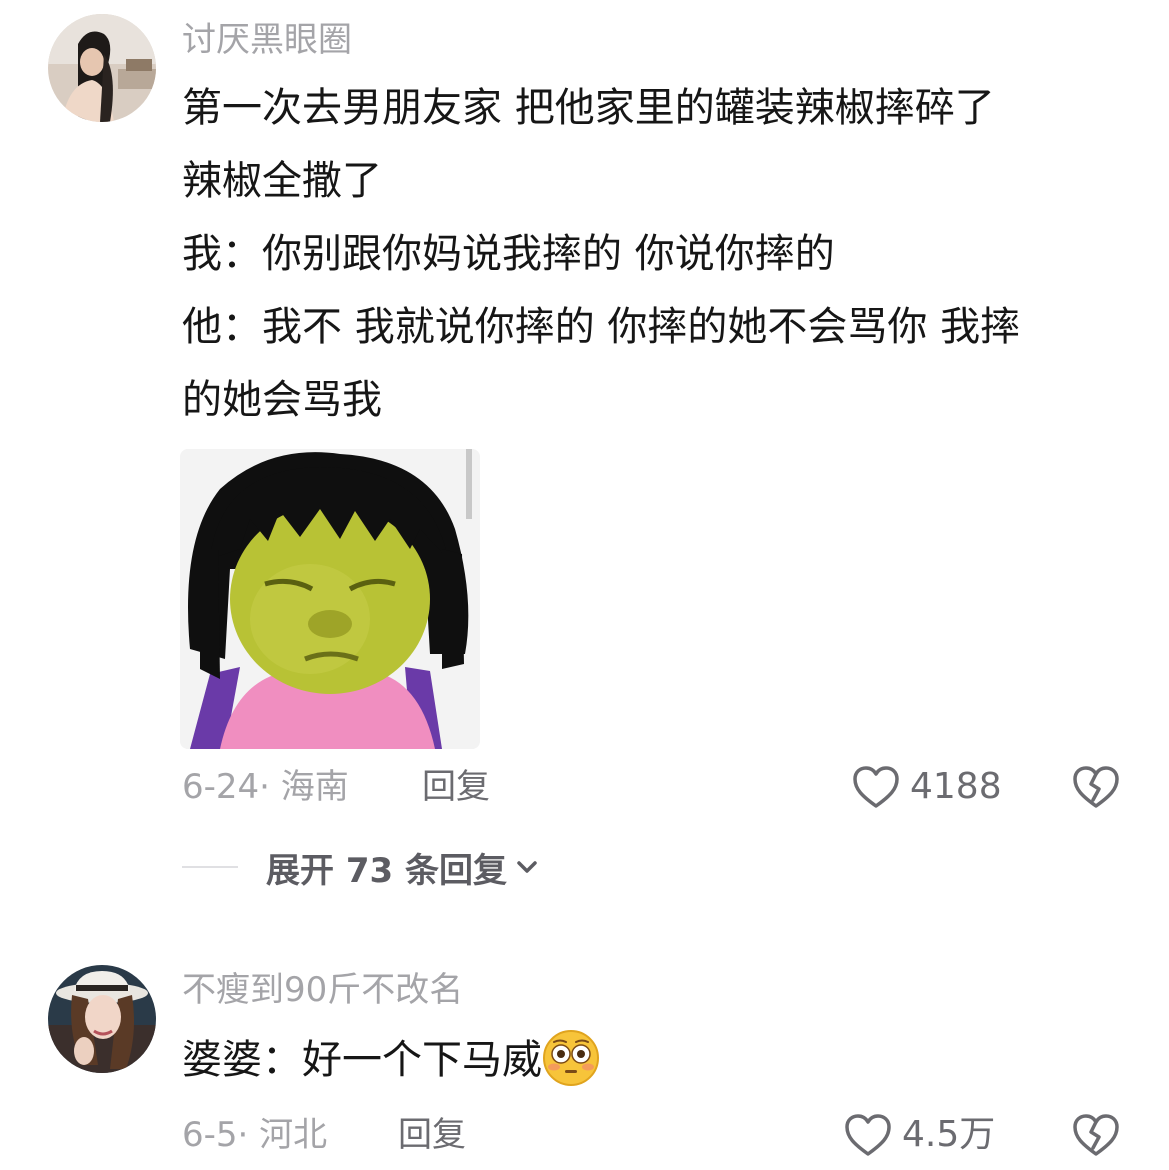 This screenshot has width=1169, height=1170. What do you see at coordinates (210, 867) in the screenshot?
I see `divider-line` at bounding box center [210, 867].